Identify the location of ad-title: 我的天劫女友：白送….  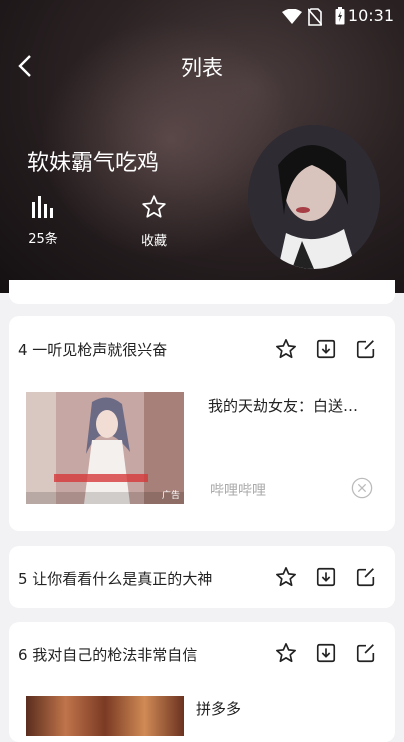
(283, 405).